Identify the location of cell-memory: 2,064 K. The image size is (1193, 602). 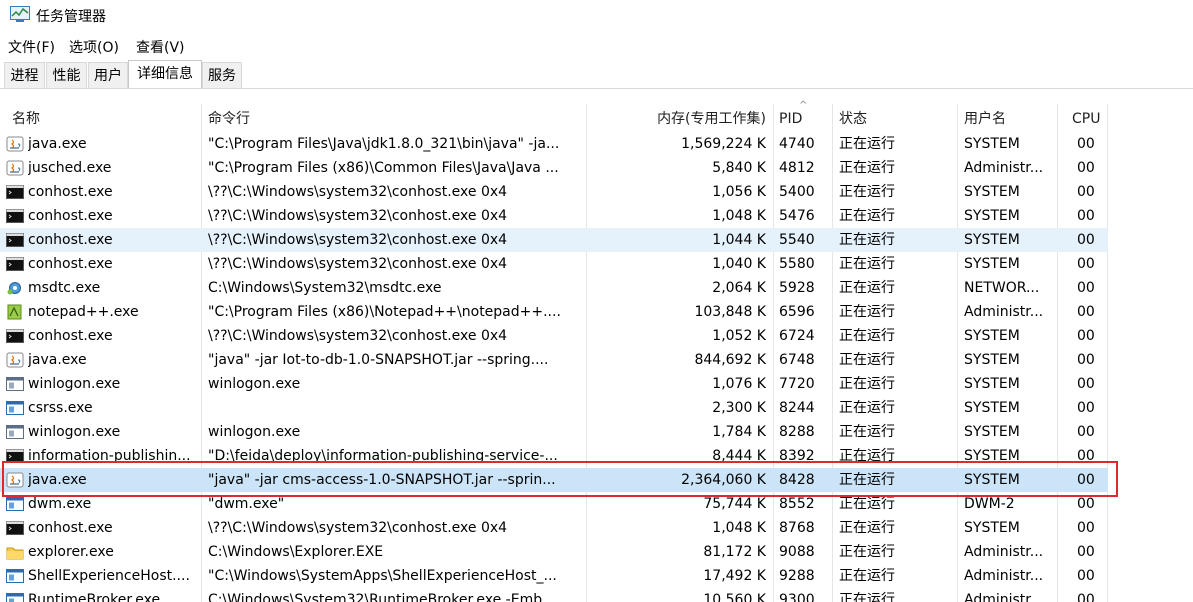
(739, 288).